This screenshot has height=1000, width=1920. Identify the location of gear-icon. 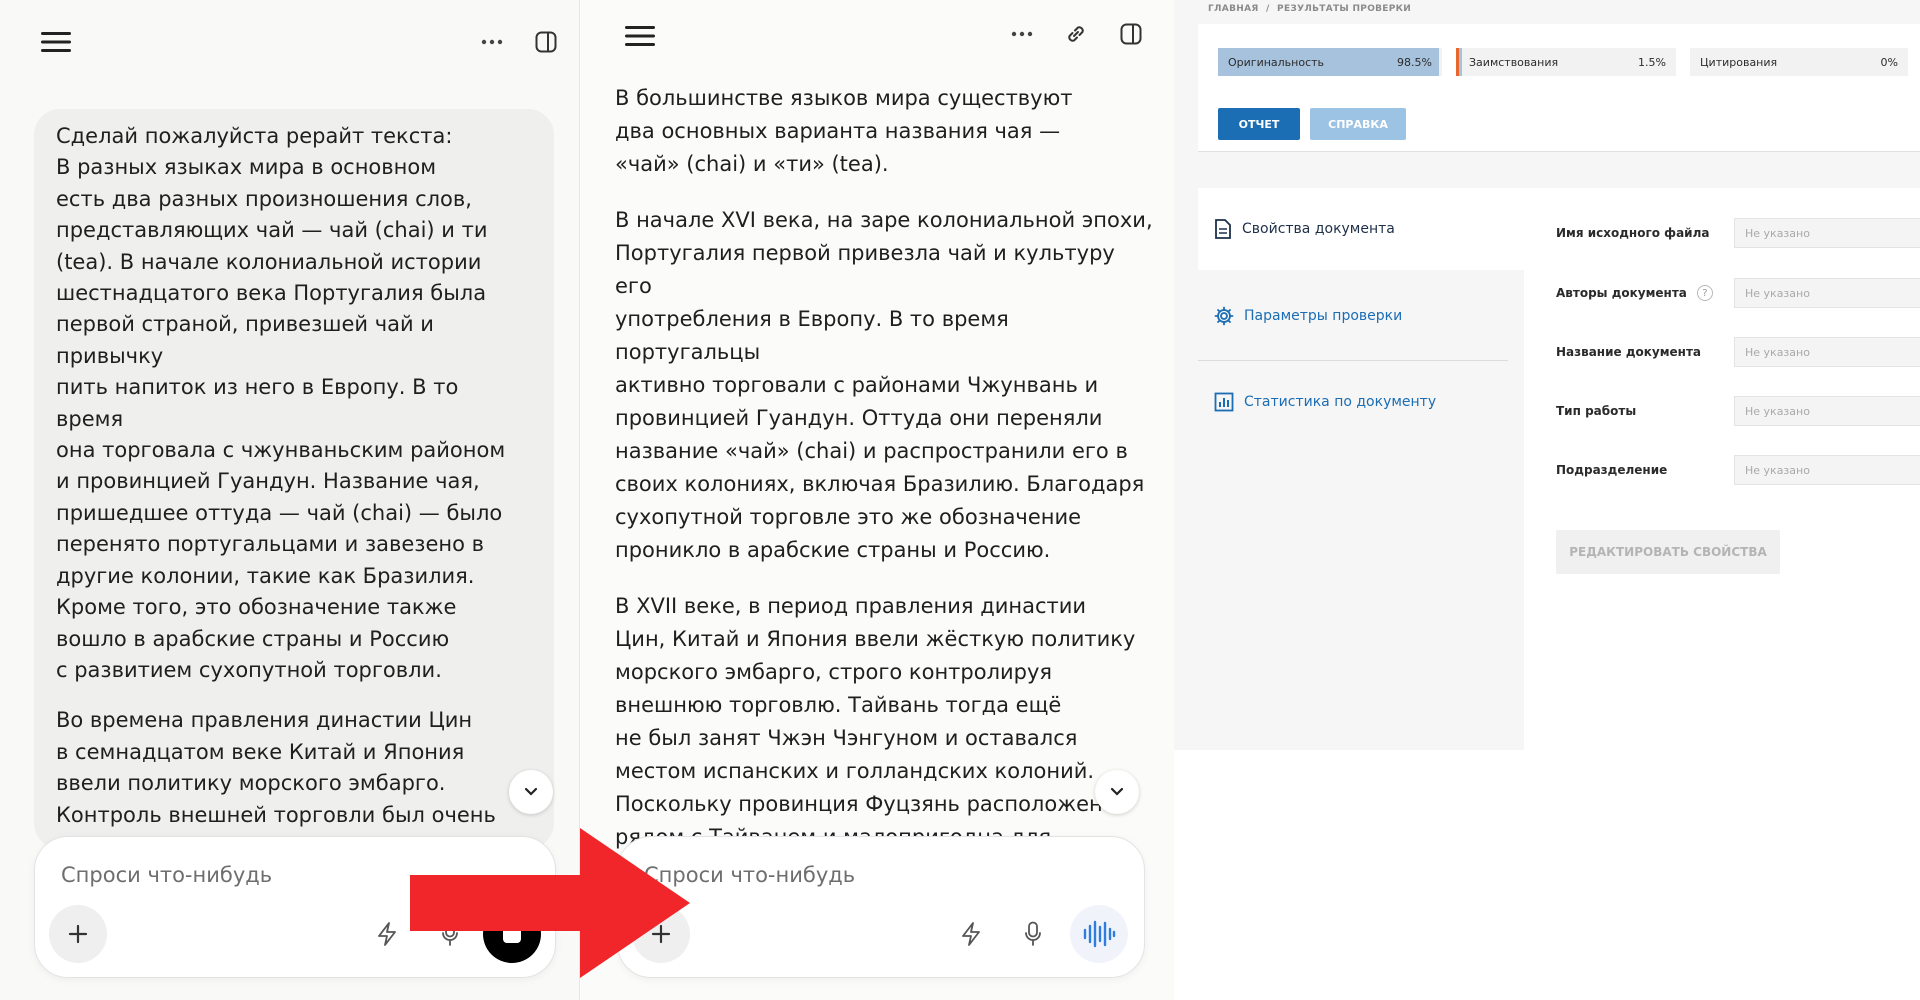
(1224, 316).